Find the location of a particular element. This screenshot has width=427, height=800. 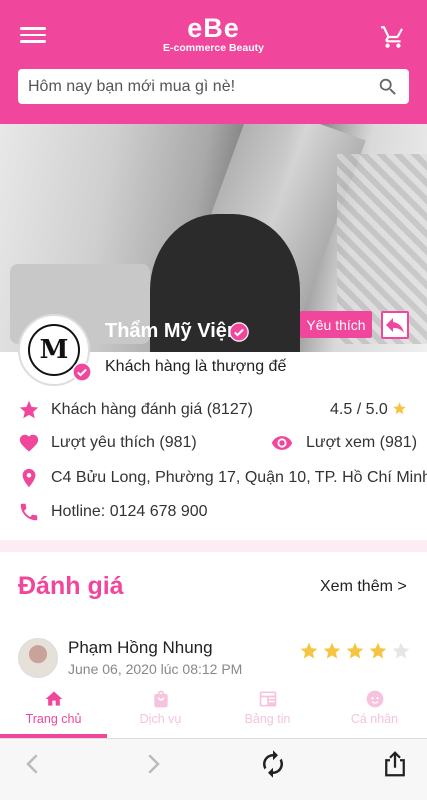

logo-brand: eBe is located at coordinates (213, 28).